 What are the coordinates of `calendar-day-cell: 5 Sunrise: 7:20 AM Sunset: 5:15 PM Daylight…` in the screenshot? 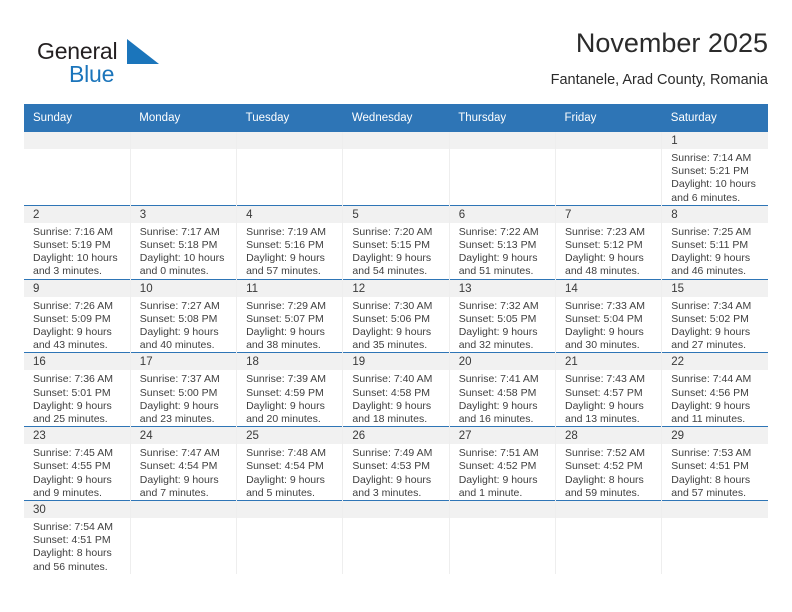 It's located at (396, 242).